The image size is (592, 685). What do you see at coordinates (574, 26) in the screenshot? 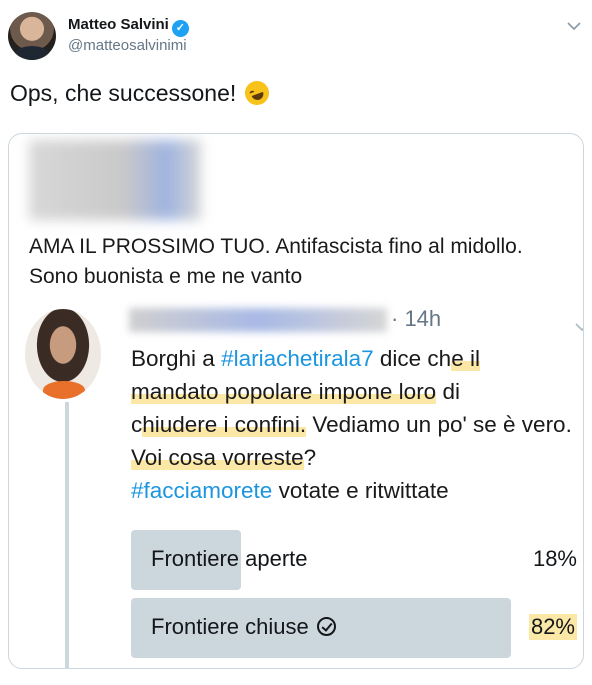
I see `chevron-down-icon` at bounding box center [574, 26].